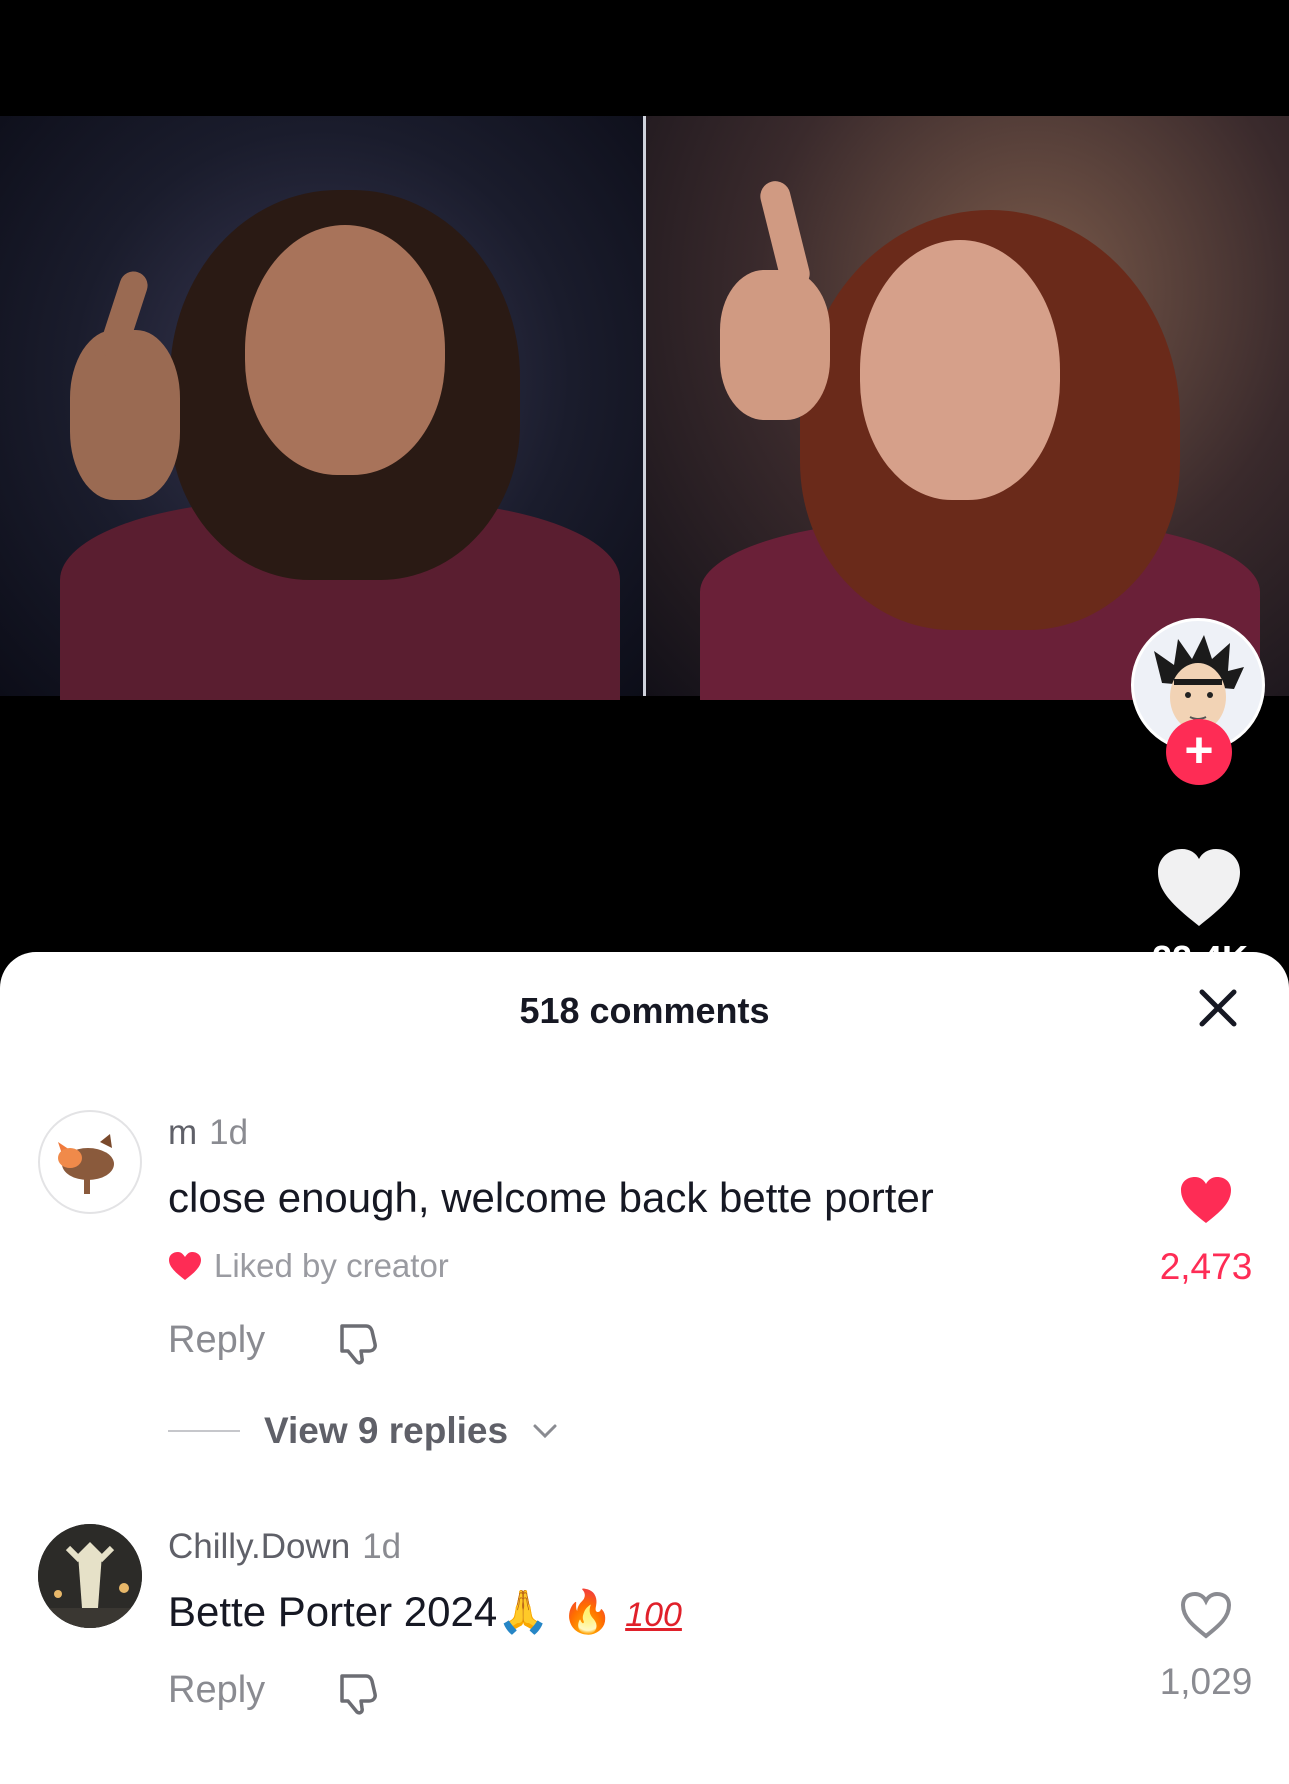 Image resolution: width=1289 pixels, height=1784 pixels. I want to click on split-divider, so click(644, 406).